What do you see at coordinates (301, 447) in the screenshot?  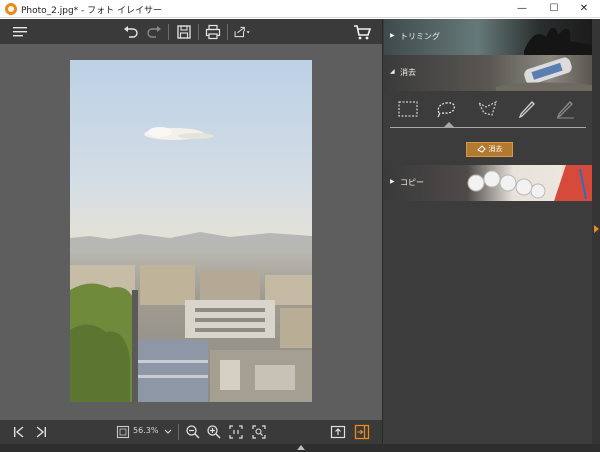 I see `expand-drawer-icon` at bounding box center [301, 447].